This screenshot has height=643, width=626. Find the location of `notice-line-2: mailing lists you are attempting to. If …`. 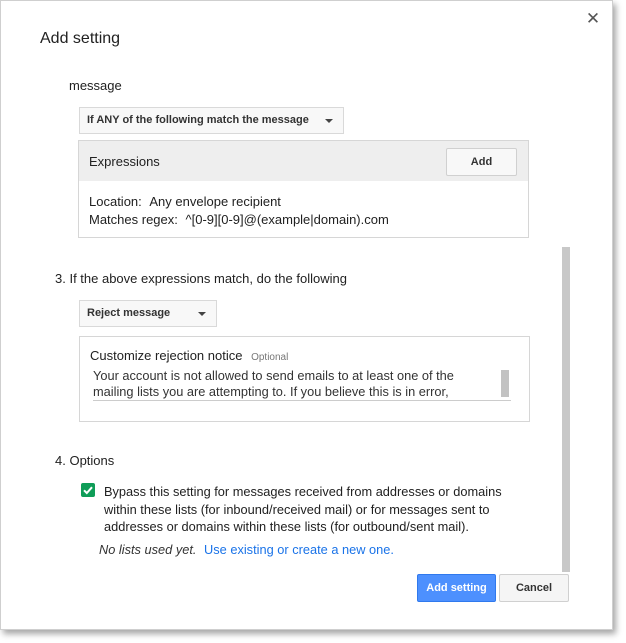

notice-line-2: mailing lists you are attempting to. If … is located at coordinates (271, 391).